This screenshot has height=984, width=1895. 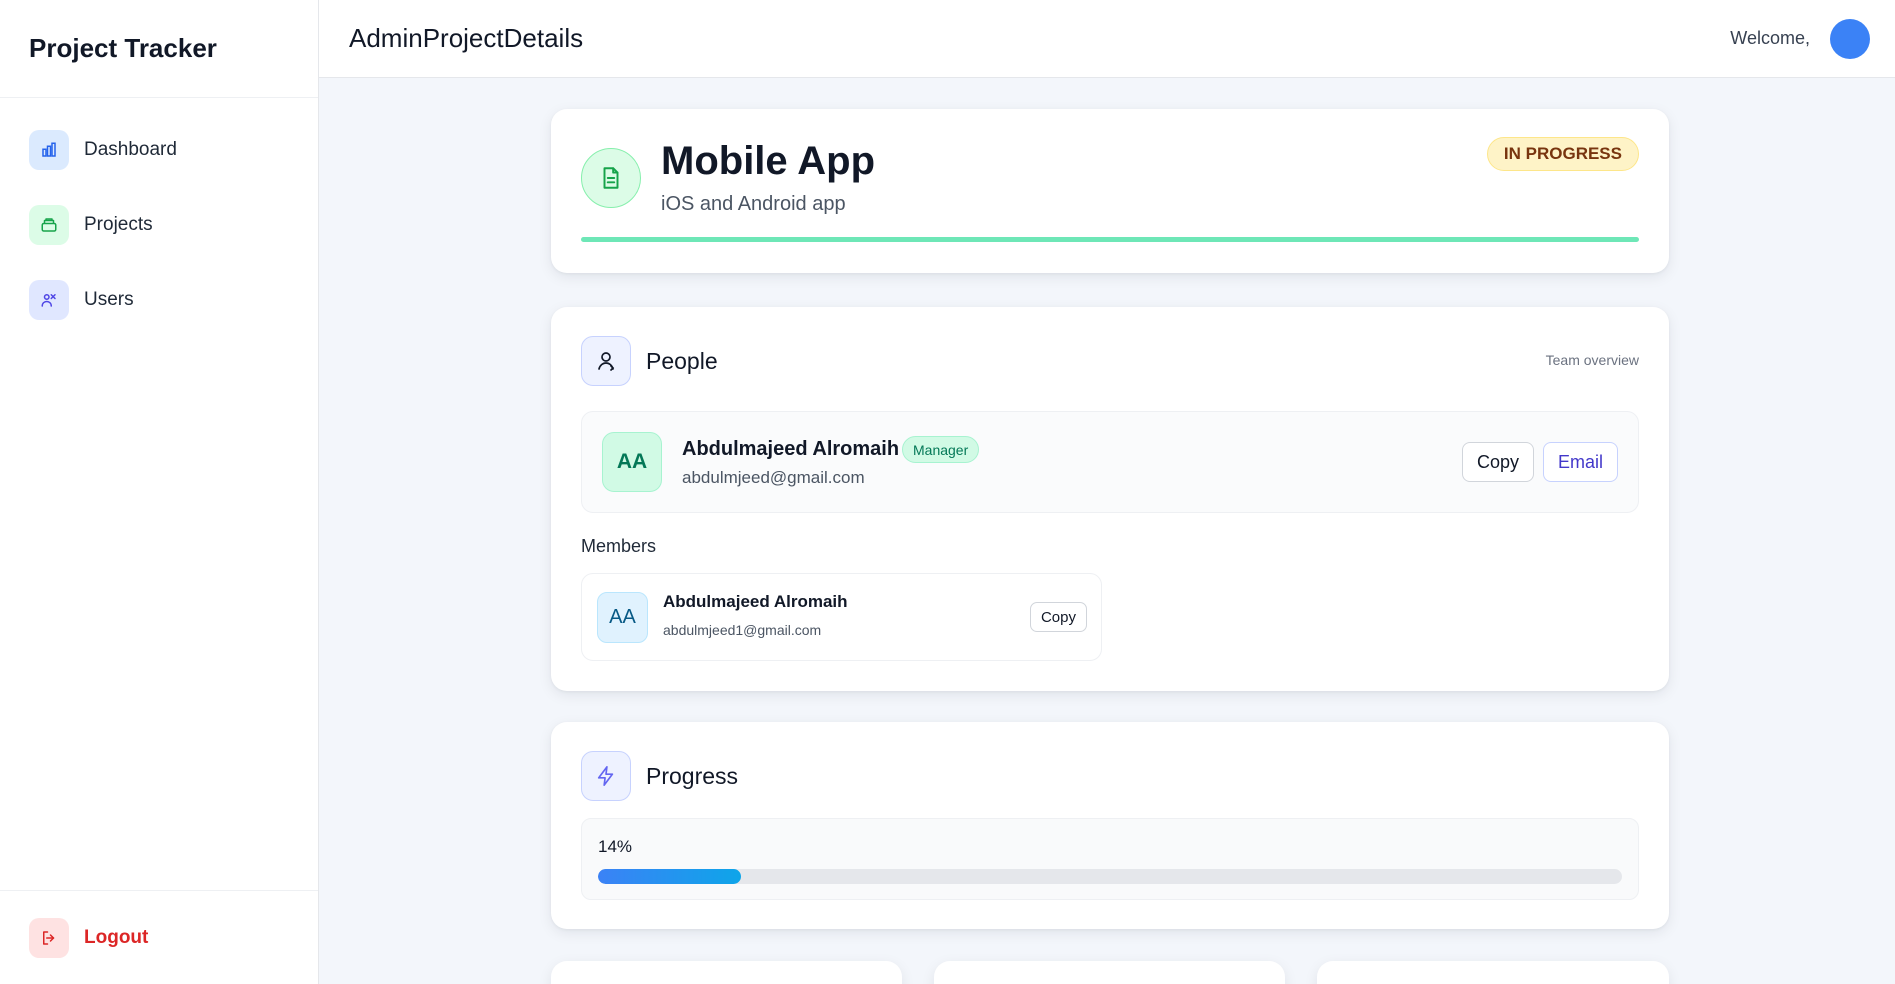 I want to click on manager-avatar: AA, so click(x=632, y=462).